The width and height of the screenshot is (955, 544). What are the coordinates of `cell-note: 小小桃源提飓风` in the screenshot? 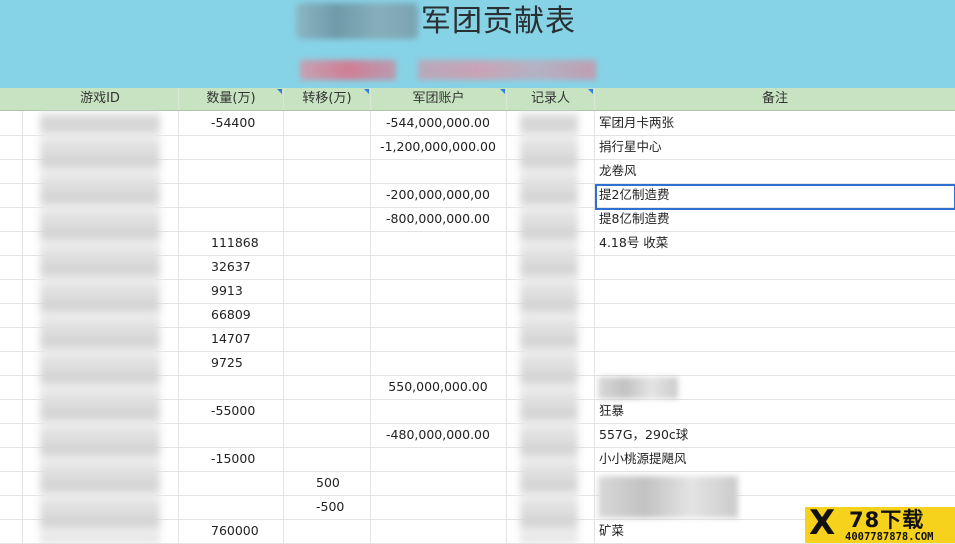 It's located at (643, 459).